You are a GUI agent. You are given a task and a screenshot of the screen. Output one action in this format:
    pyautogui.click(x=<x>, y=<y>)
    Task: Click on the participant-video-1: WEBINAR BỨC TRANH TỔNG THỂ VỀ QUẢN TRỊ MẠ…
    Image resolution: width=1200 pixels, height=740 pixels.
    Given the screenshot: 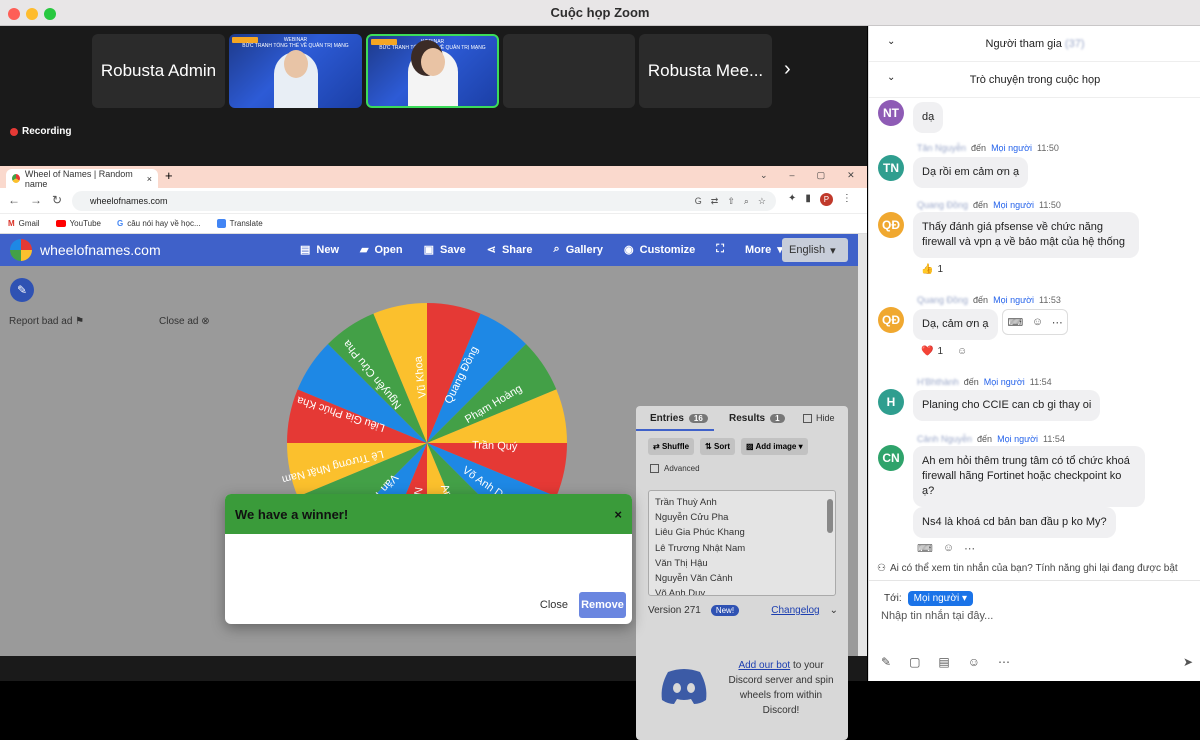 What is the action you would take?
    pyautogui.click(x=295, y=71)
    